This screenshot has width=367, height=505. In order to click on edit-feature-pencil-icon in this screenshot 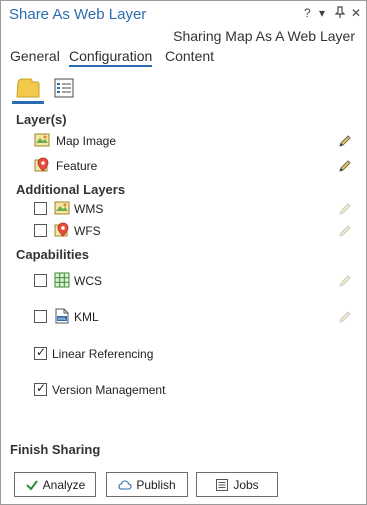, I will do `click(345, 166)`.